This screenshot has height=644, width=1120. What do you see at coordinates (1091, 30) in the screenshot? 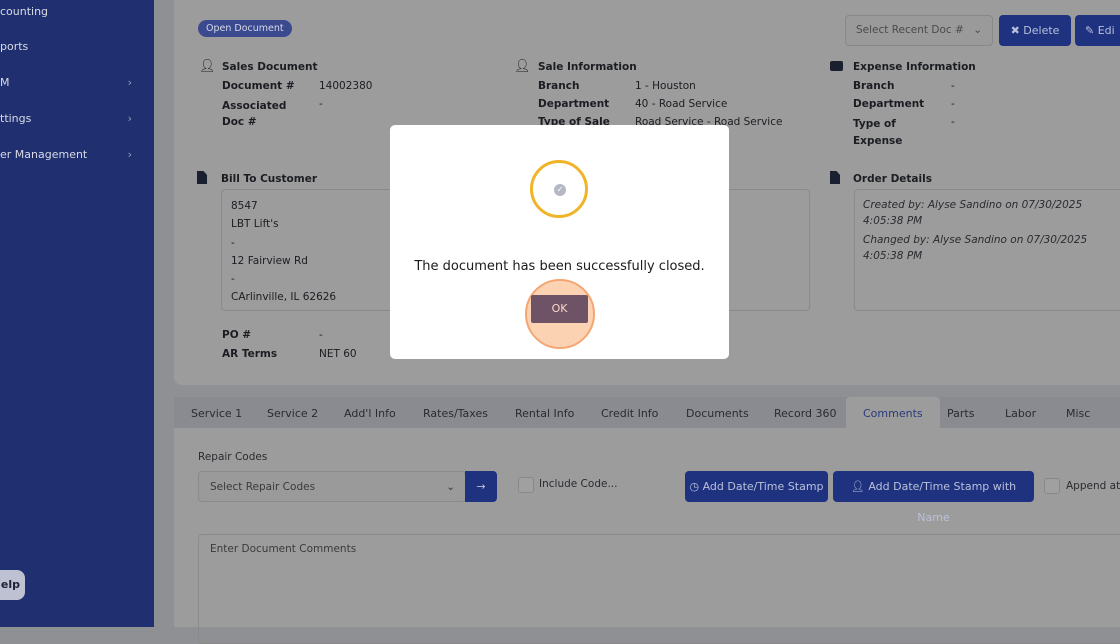
I see `edit-icon: ✎` at bounding box center [1091, 30].